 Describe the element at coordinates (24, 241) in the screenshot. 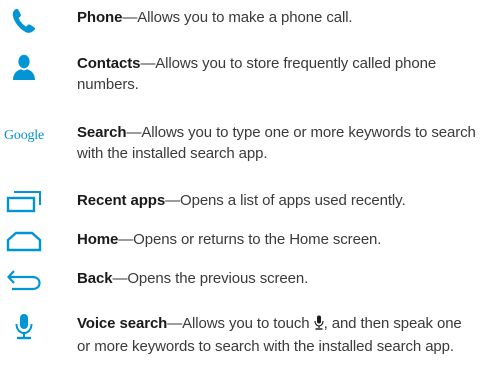

I see `home-icon` at that location.